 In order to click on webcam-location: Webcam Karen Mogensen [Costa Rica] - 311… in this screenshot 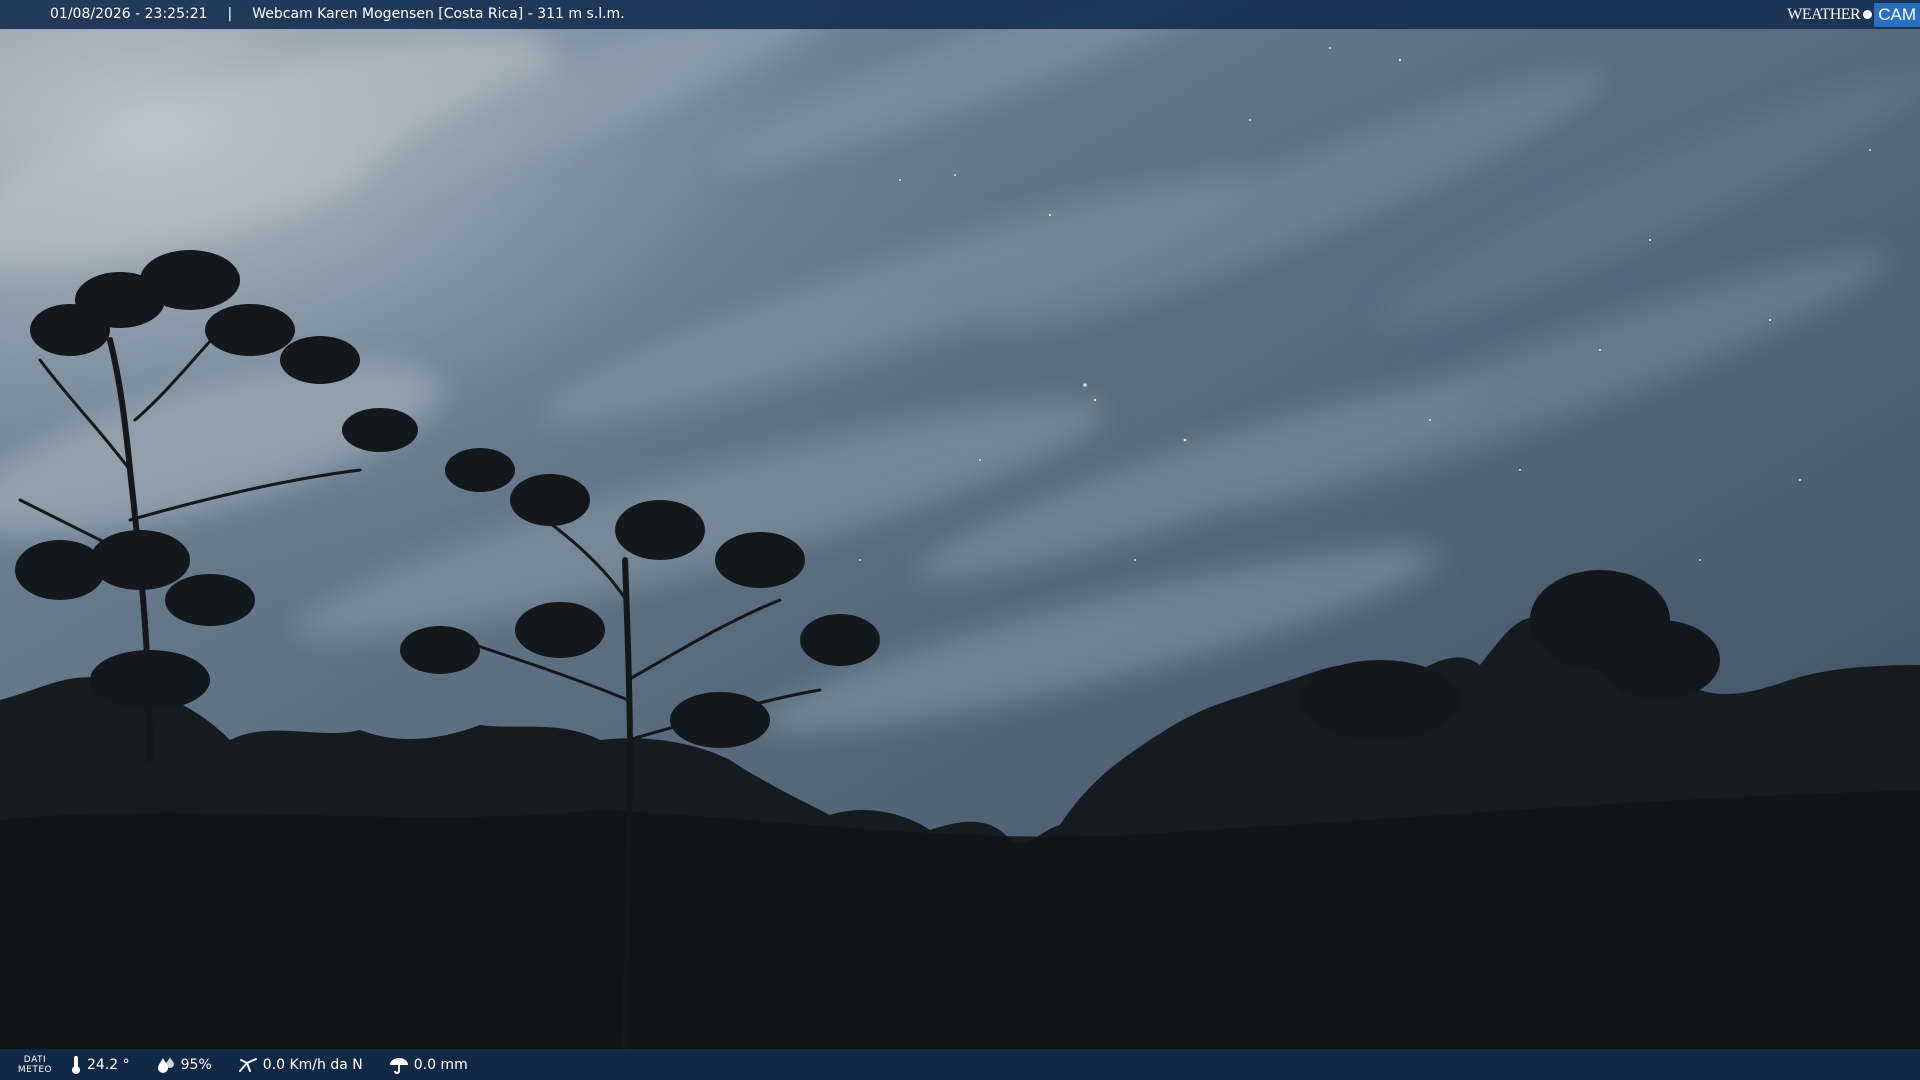, I will do `click(438, 14)`.